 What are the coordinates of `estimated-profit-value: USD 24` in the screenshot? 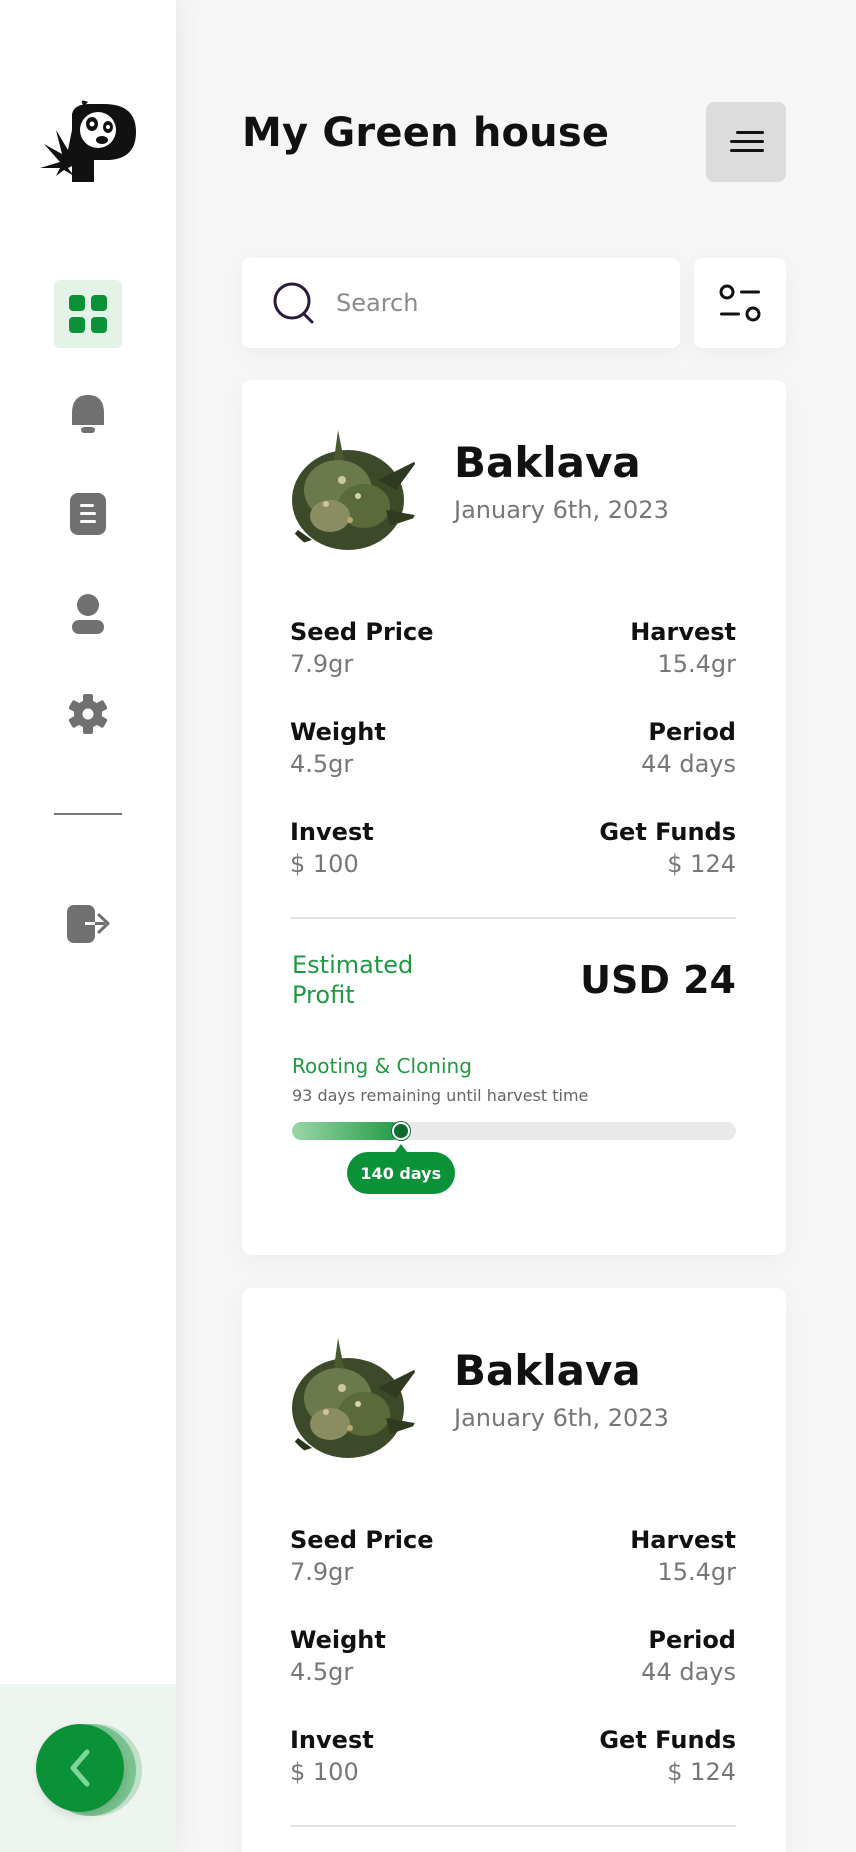 It's located at (658, 980).